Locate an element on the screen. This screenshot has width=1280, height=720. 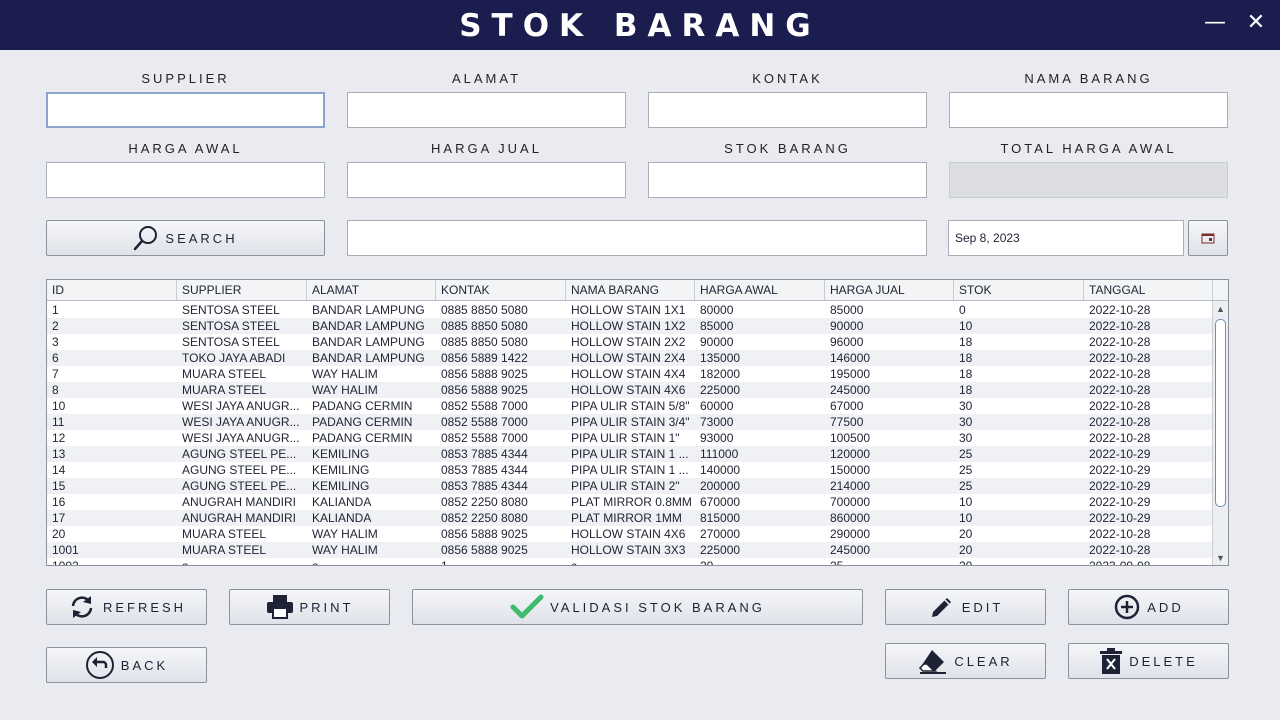
table-cell: HOLLOW STAIN 4X6 is located at coordinates (628, 390).